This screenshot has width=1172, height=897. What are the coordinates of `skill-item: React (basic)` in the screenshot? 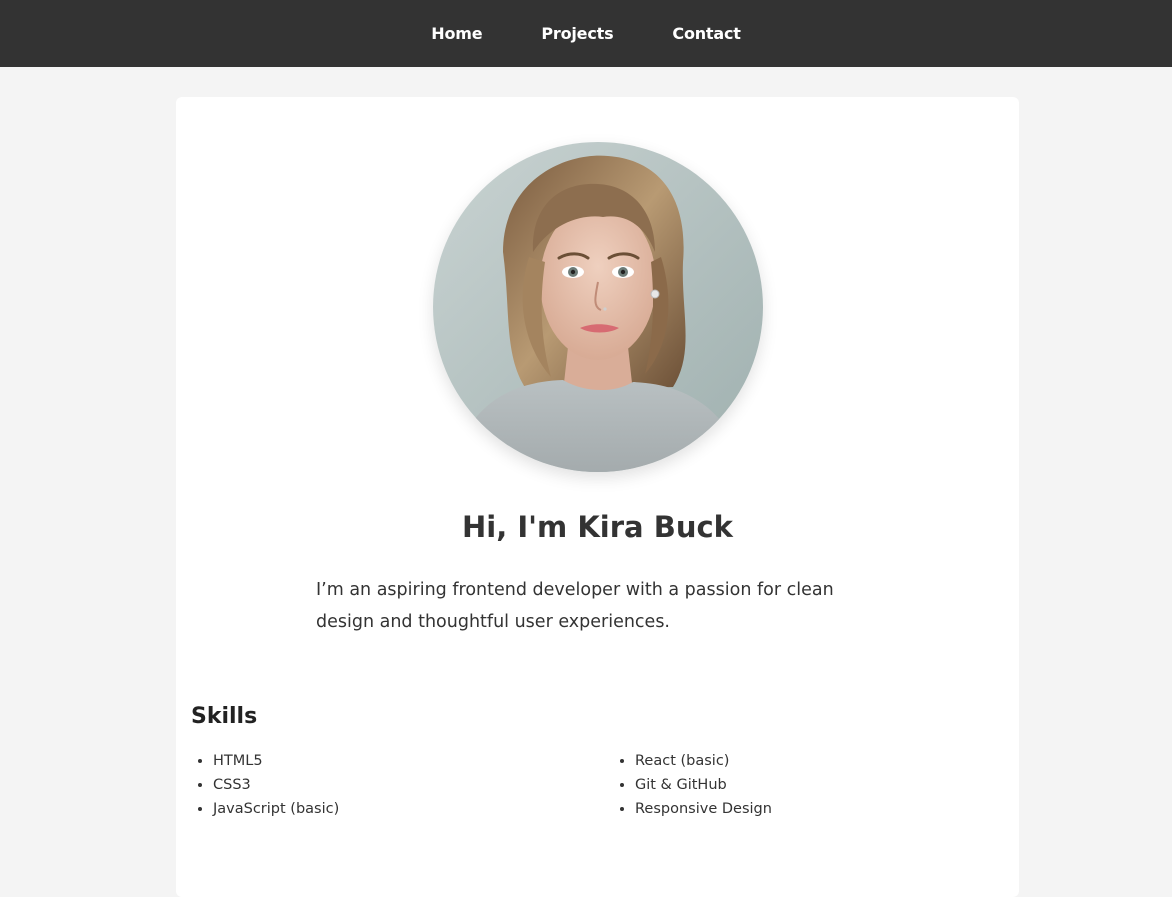 It's located at (814, 761).